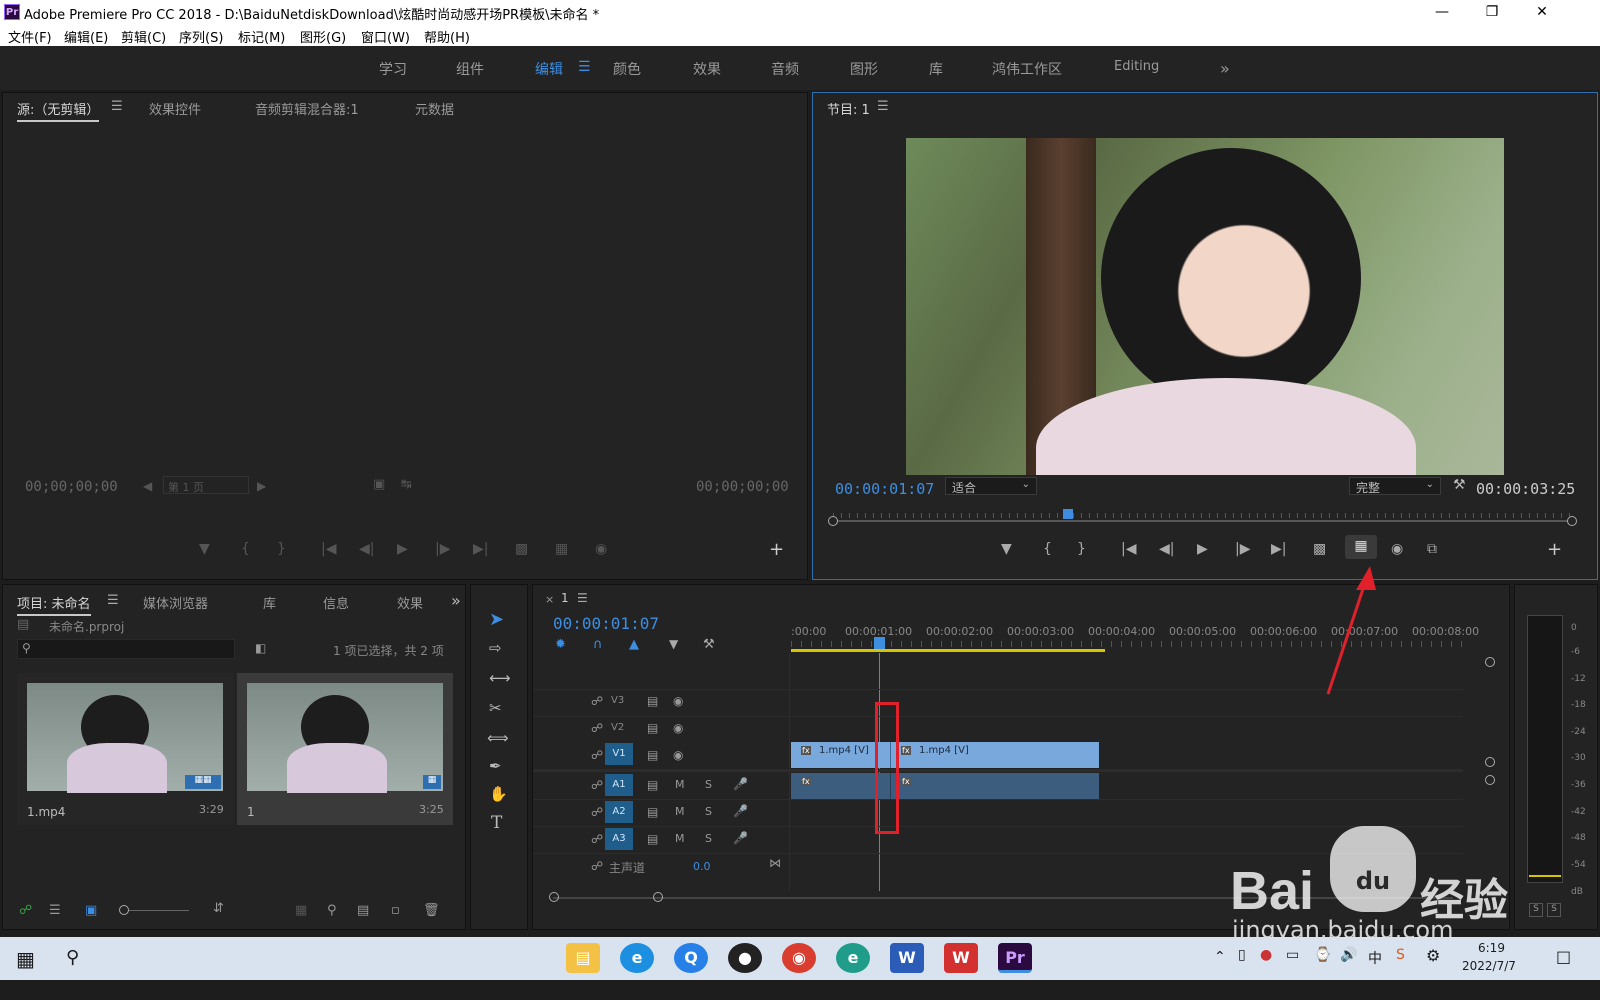 The width and height of the screenshot is (1600, 1000). Describe the element at coordinates (496, 619) in the screenshot. I see `selection-tool-icon: ➤` at that location.